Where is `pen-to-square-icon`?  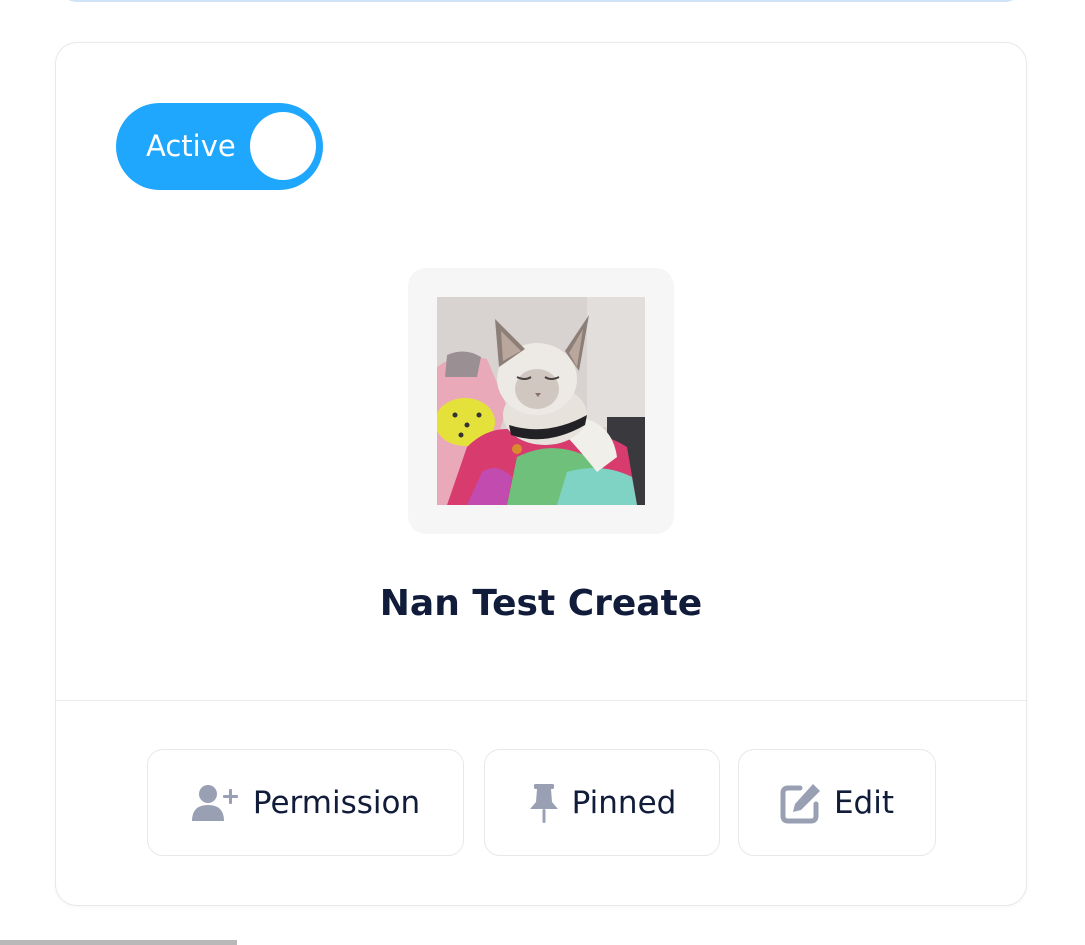
pen-to-square-icon is located at coordinates (801, 803).